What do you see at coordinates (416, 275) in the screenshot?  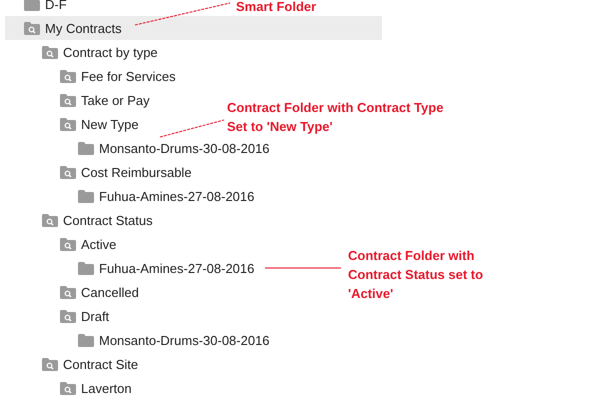 I see `annotation-text: Contract Folder with Contract Status set to 'Active'` at bounding box center [416, 275].